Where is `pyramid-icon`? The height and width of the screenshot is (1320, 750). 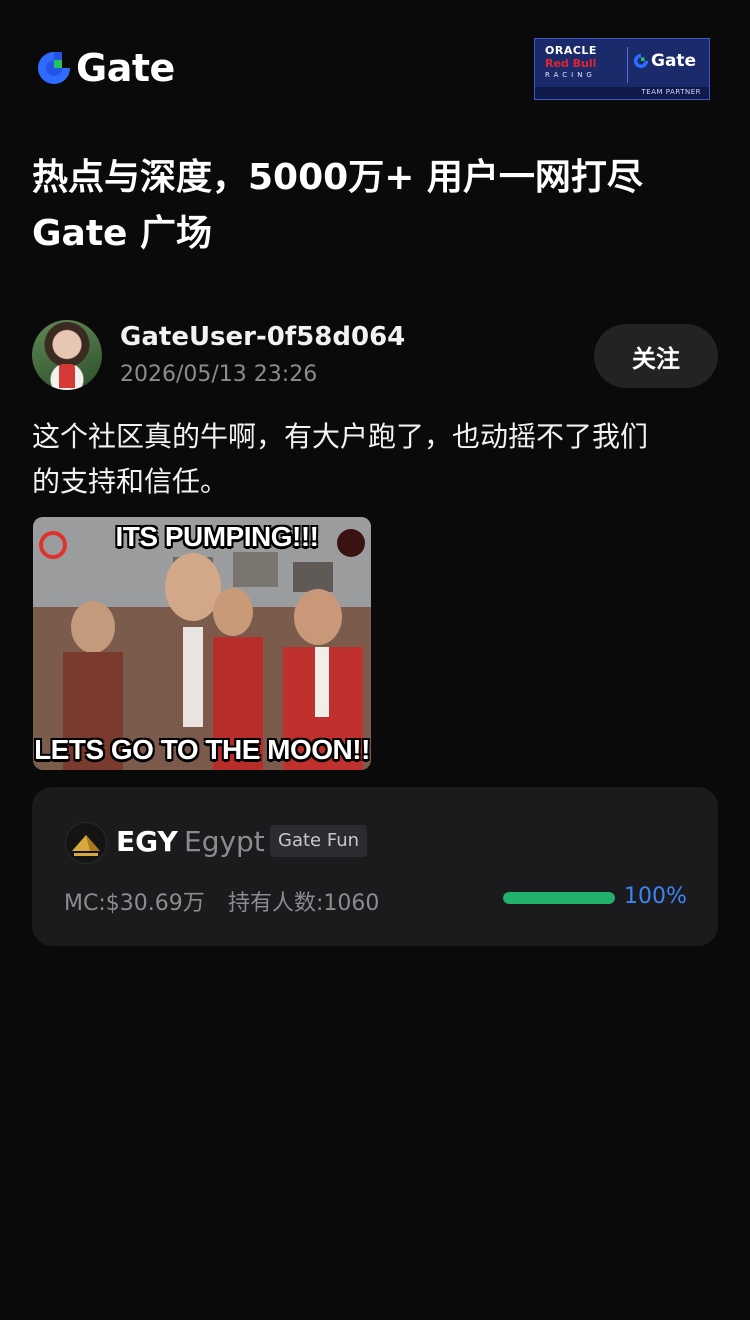
pyramid-icon is located at coordinates (86, 843).